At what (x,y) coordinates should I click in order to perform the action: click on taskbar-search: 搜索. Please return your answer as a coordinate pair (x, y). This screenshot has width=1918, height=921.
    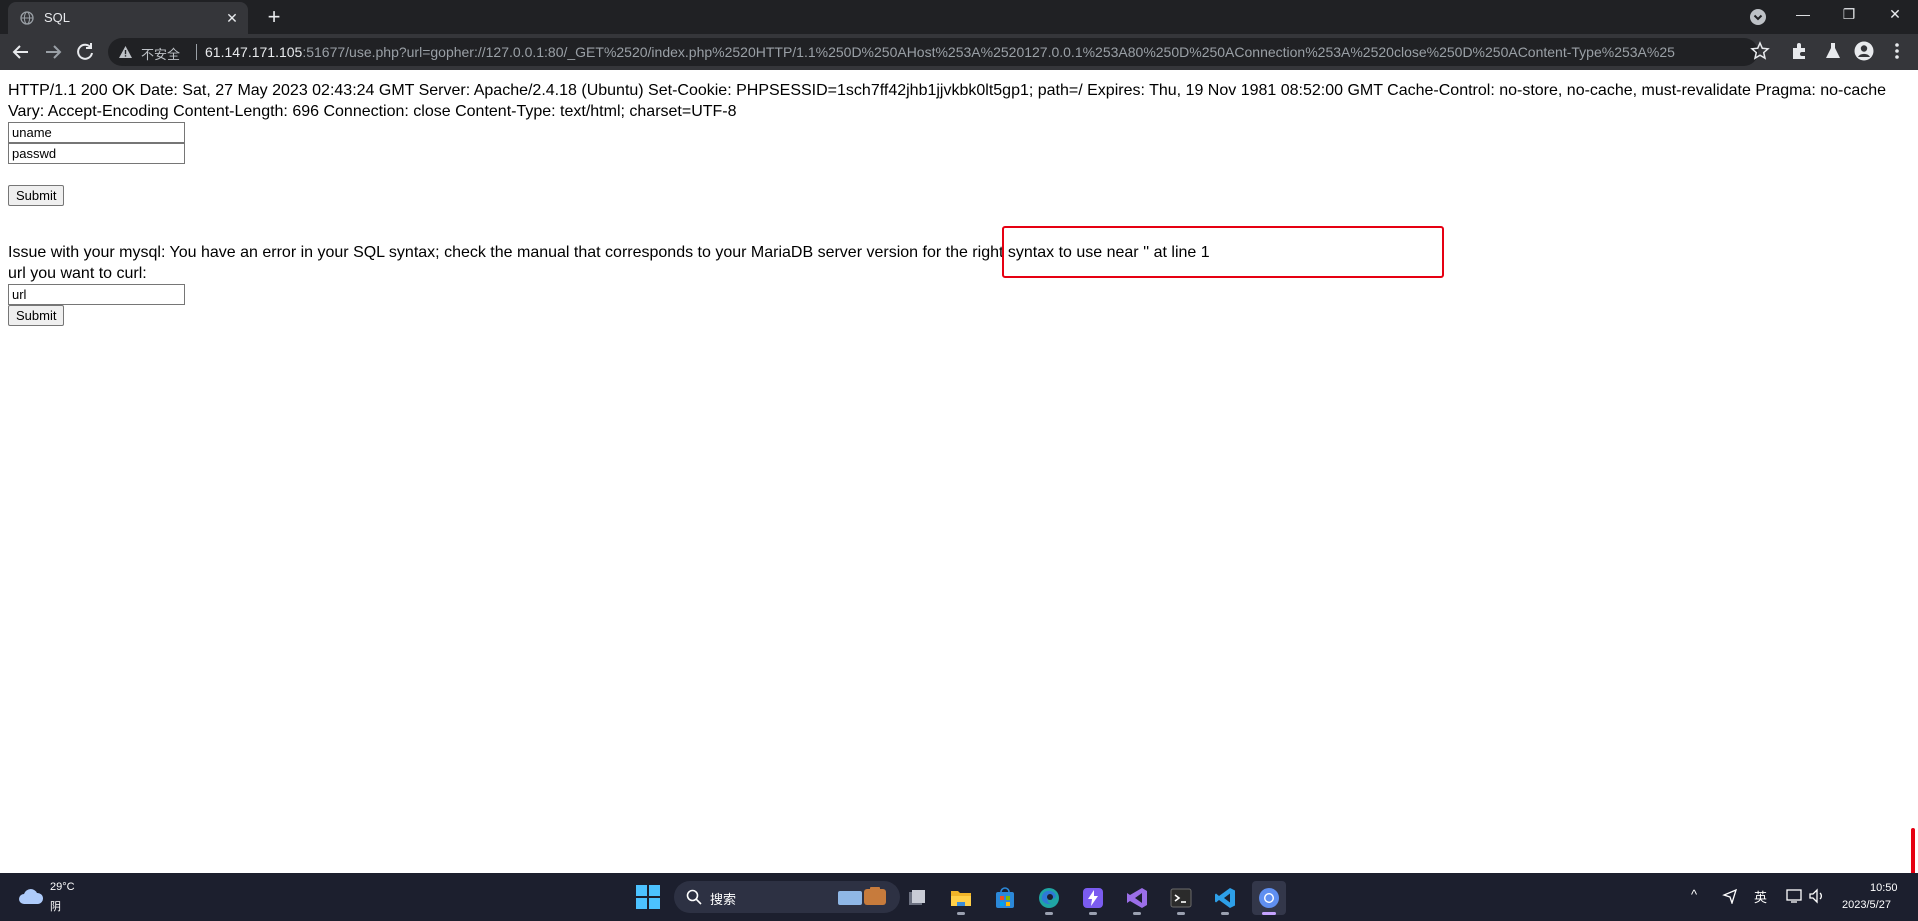
    Looking at the image, I should click on (787, 897).